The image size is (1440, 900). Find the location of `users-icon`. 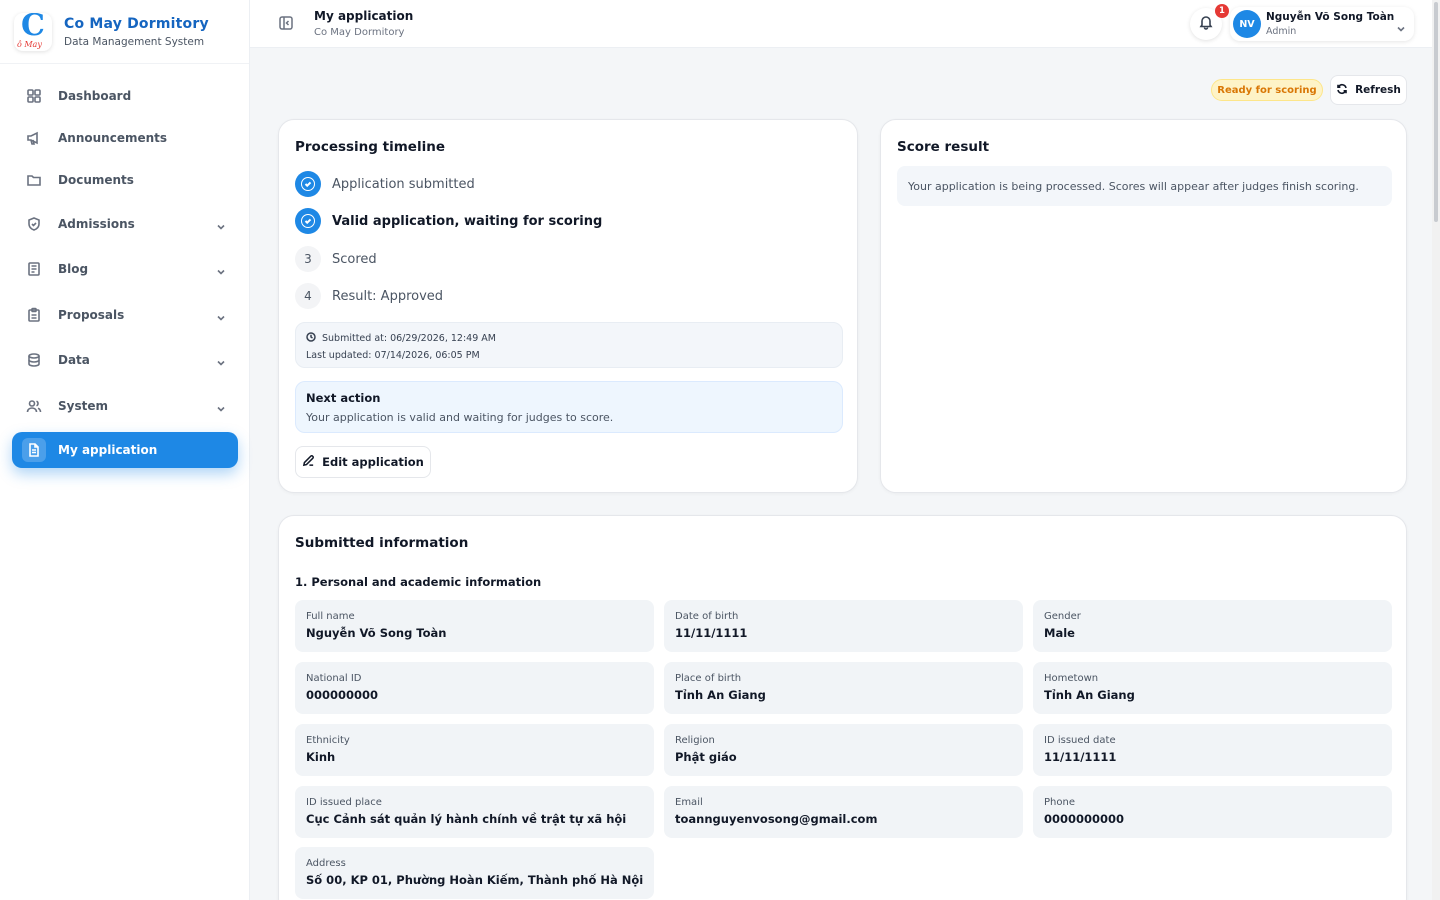

users-icon is located at coordinates (34, 406).